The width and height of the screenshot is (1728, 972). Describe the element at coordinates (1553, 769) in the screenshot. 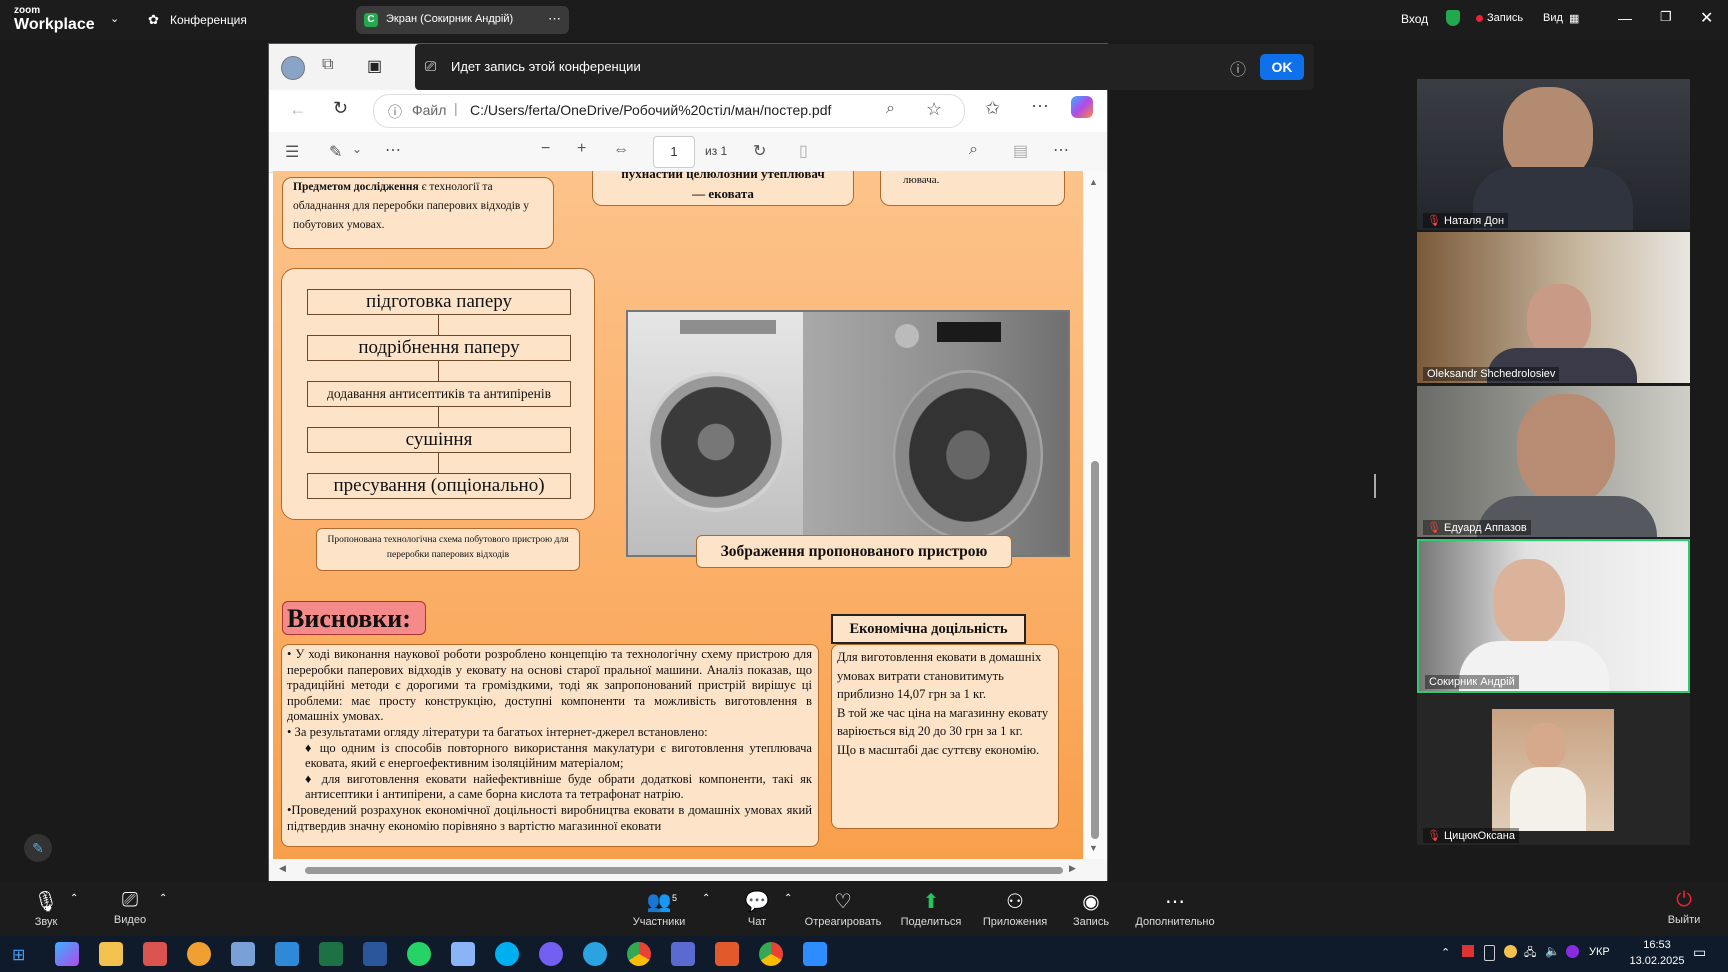

I see `participant-tile: 🎙 ЦицюкОксана` at that location.